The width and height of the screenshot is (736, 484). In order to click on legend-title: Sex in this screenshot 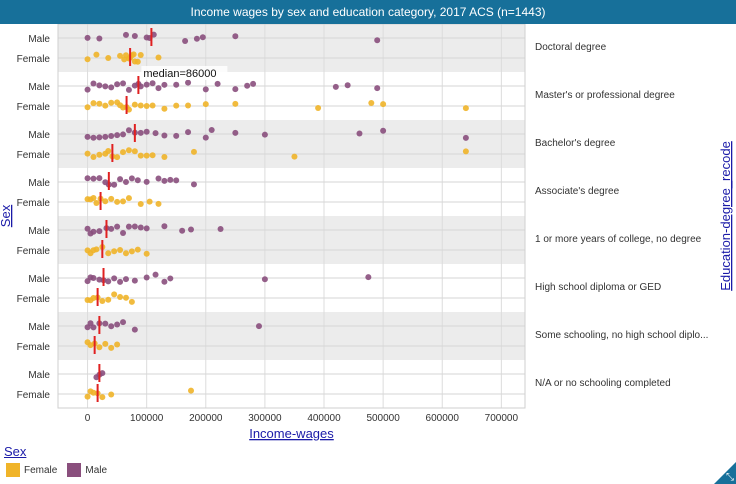, I will do `click(15, 451)`.